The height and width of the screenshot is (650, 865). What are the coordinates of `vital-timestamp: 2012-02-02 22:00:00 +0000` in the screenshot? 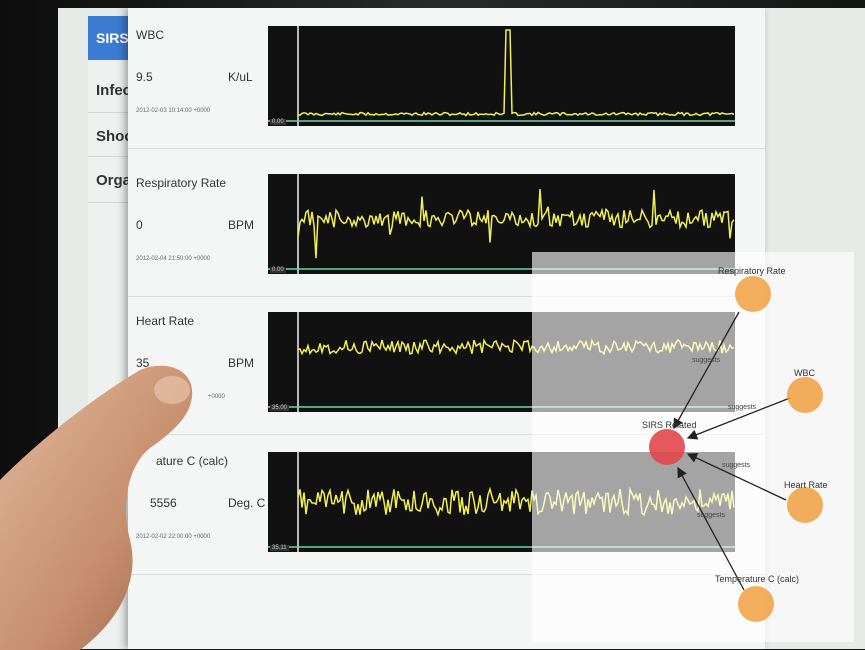 It's located at (173, 537).